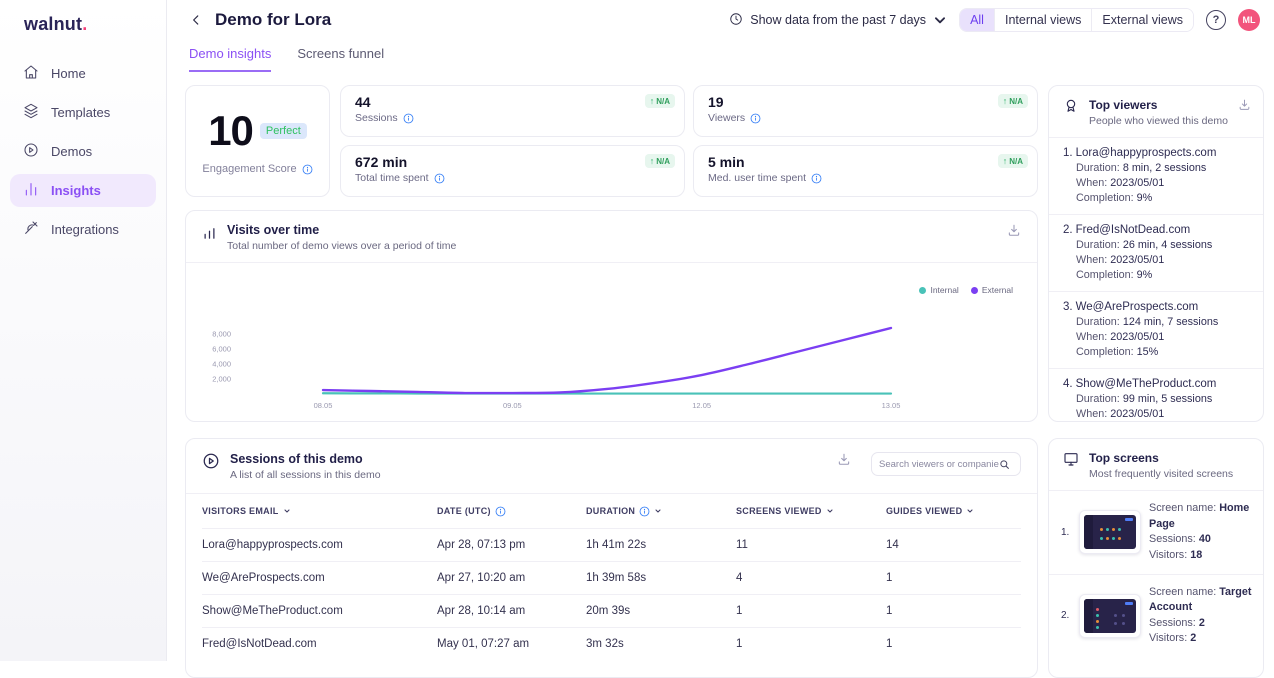  What do you see at coordinates (341, 230) in the screenshot?
I see `chart-title: Visits over time` at bounding box center [341, 230].